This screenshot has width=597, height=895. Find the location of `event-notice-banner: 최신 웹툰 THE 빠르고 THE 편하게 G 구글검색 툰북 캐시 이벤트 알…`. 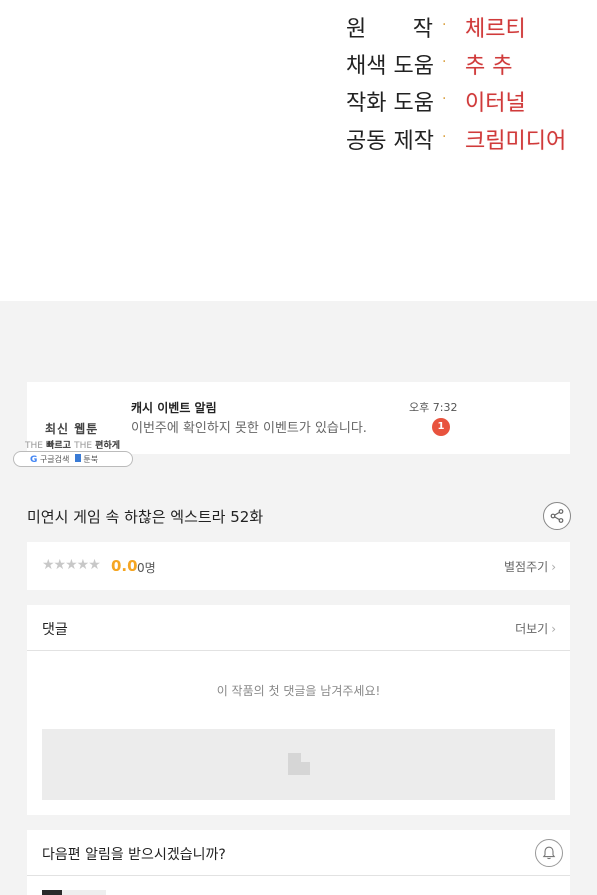

event-notice-banner: 최신 웹툰 THE 빠르고 THE 편하게 G 구글검색 툰북 캐시 이벤트 알… is located at coordinates (291, 424).